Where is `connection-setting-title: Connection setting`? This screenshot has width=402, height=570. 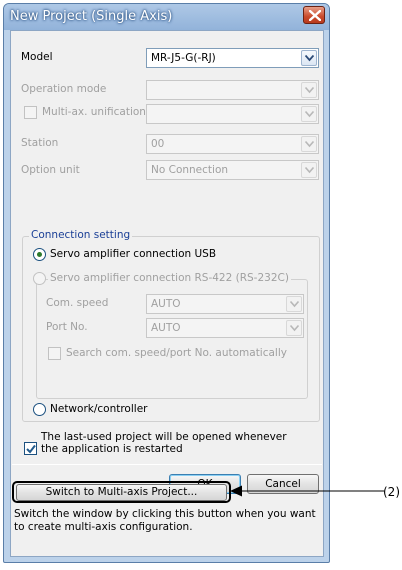 connection-setting-title: Connection setting is located at coordinates (81, 235).